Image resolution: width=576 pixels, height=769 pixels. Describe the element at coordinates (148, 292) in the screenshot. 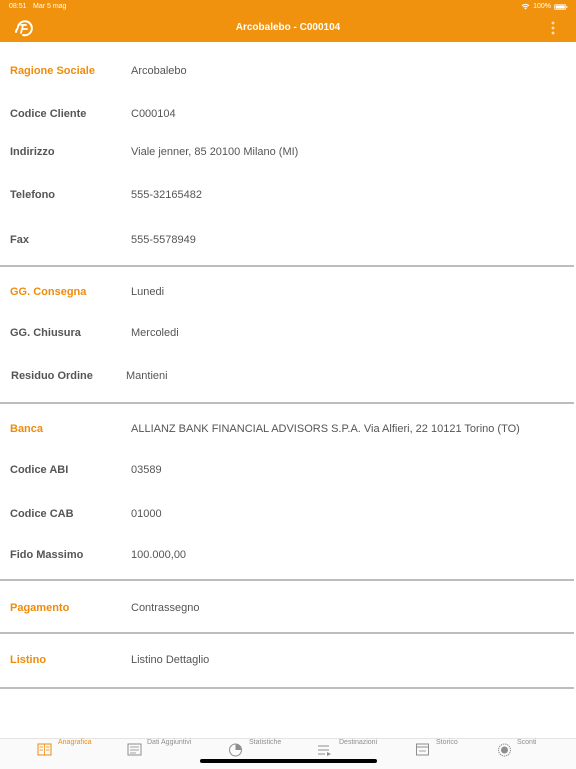

I see `gg-consegna-value: Lunedi` at that location.